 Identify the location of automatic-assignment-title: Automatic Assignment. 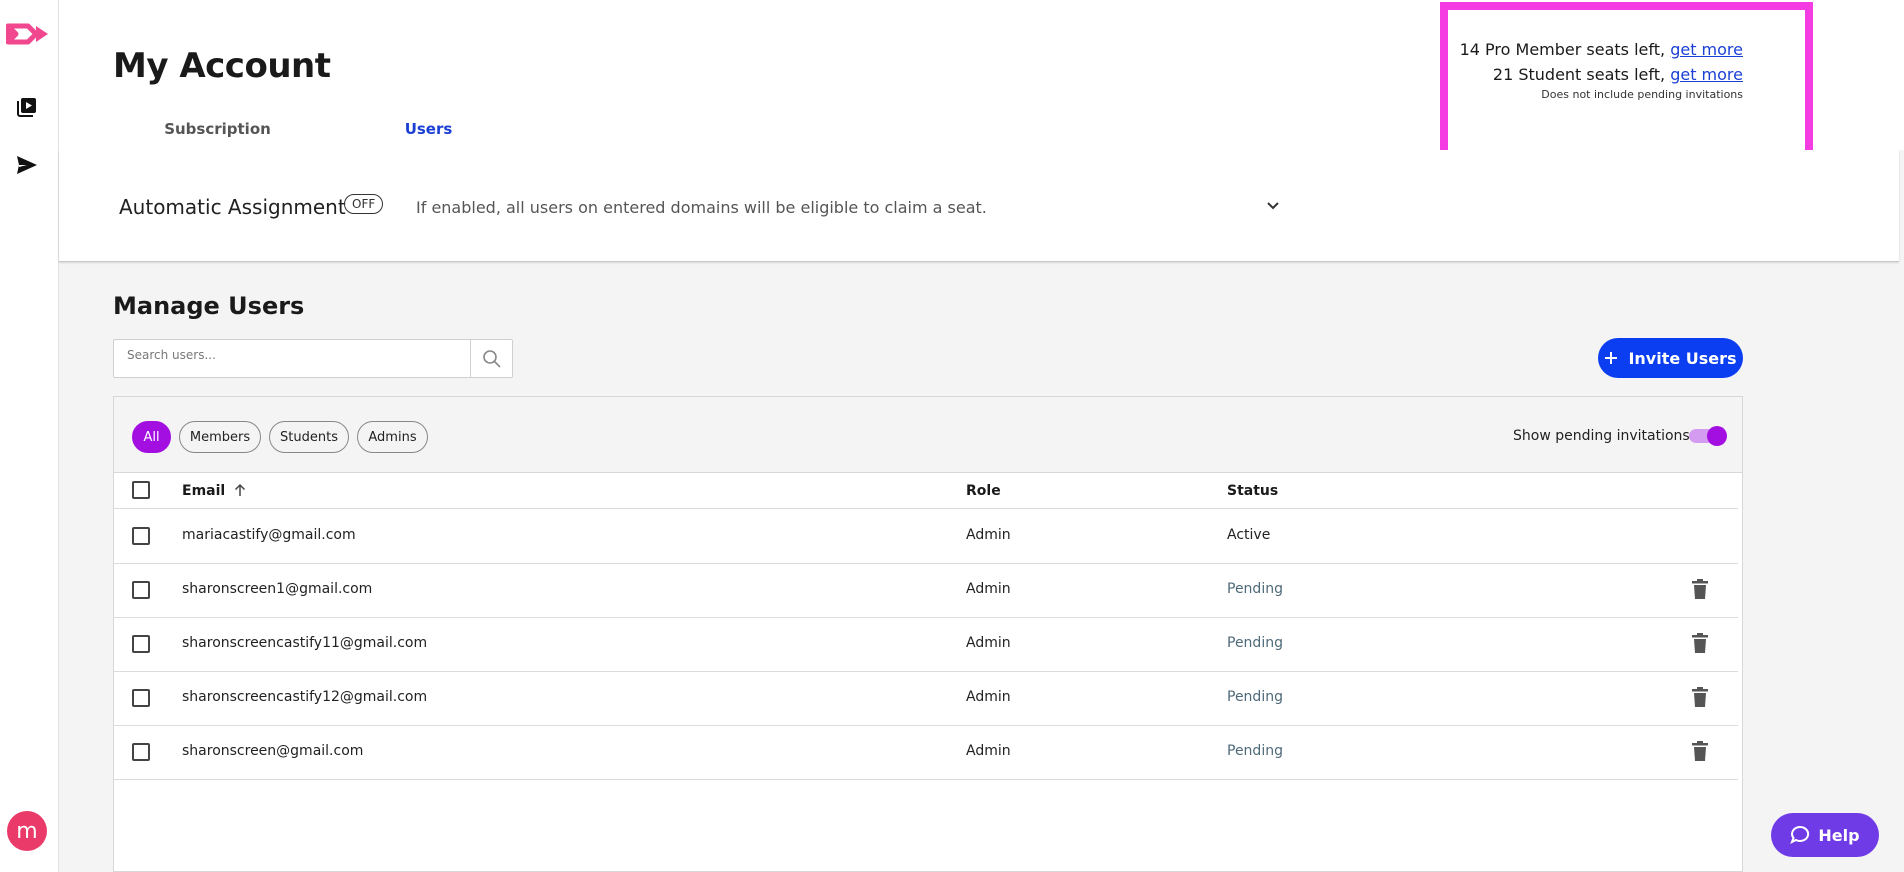
(232, 207).